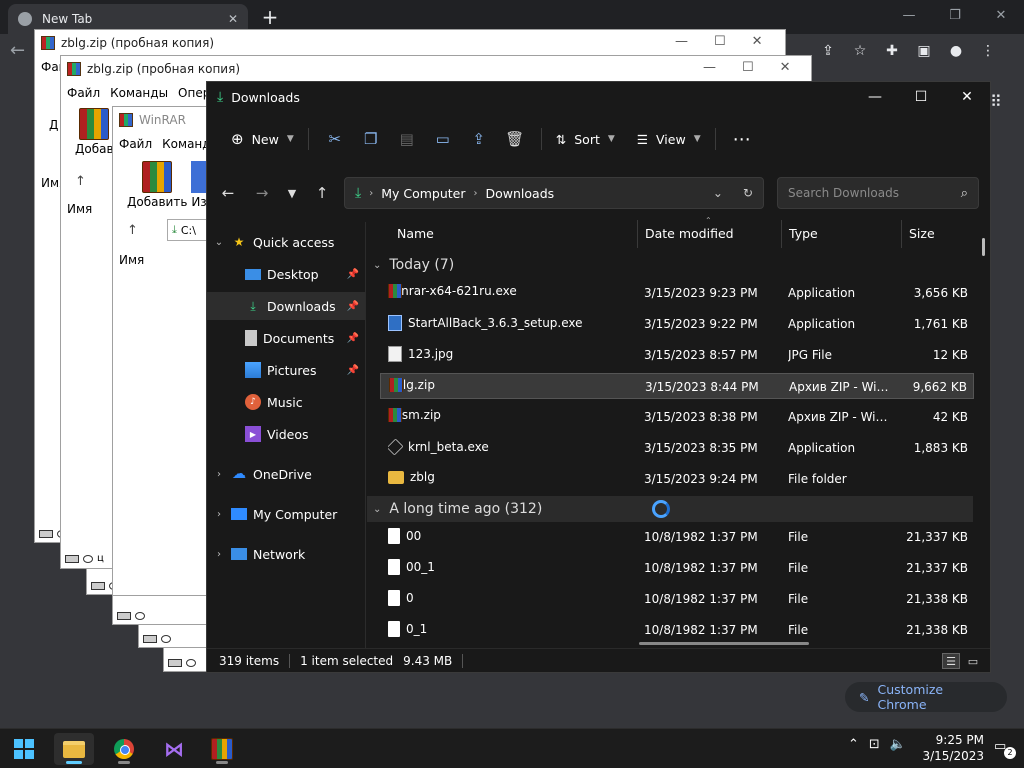 The width and height of the screenshot is (1024, 768). Describe the element at coordinates (233, 19) in the screenshot. I see `close-tab-icon: ✕` at that location.